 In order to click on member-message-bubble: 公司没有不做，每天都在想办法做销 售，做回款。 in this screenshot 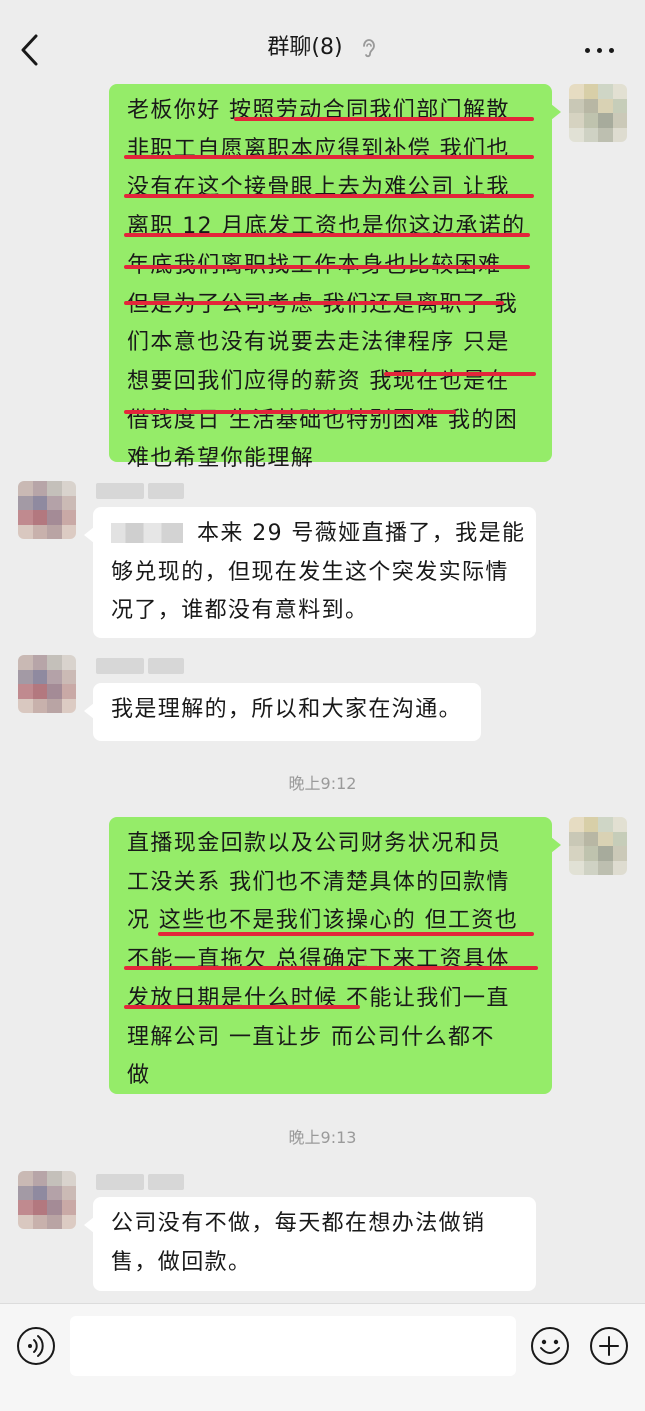, I will do `click(310, 1244)`.